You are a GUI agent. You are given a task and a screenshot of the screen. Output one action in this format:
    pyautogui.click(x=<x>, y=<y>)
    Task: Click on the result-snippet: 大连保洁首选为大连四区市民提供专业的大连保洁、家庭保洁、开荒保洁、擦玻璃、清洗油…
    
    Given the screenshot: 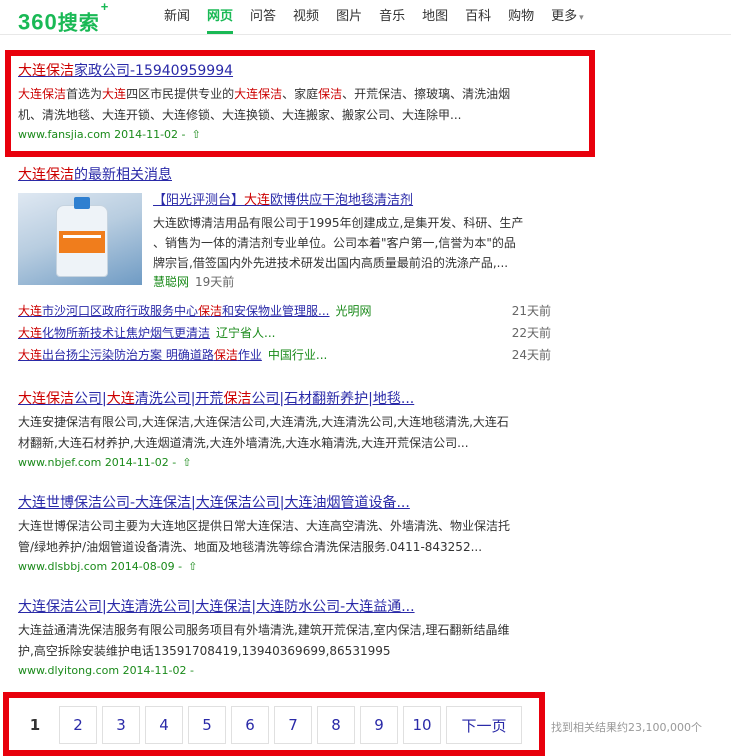 What is the action you would take?
    pyautogui.click(x=264, y=104)
    